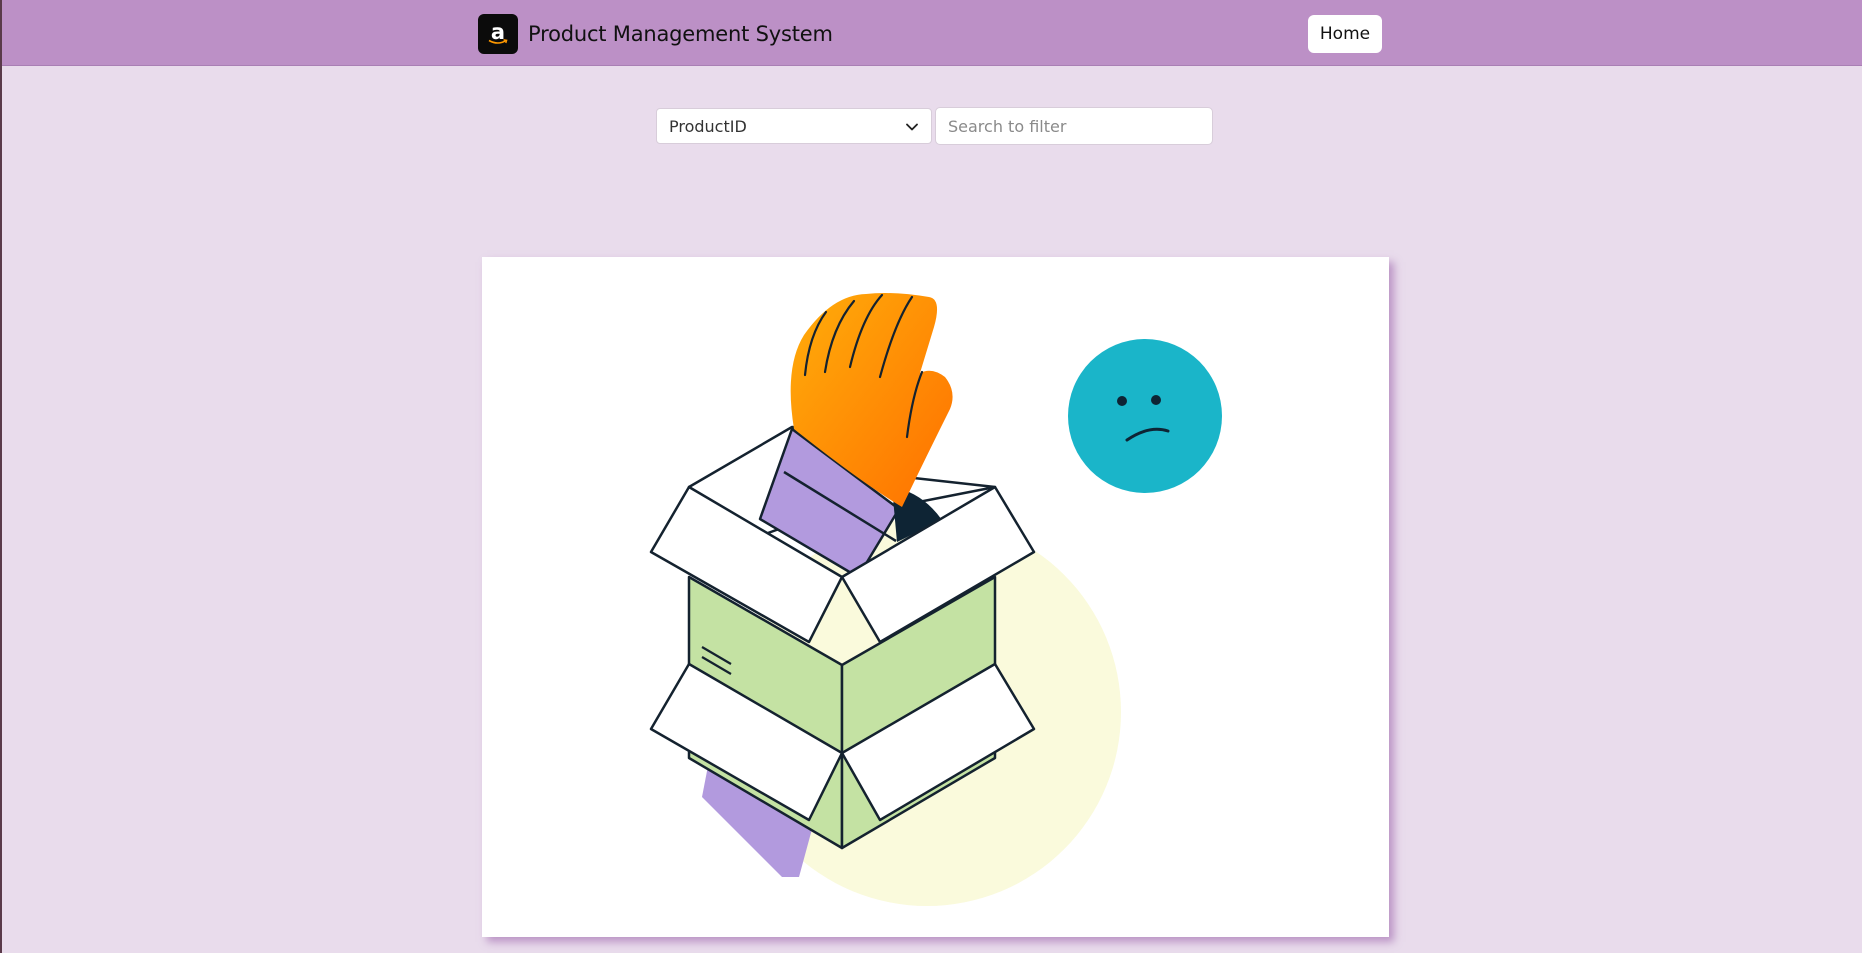 The width and height of the screenshot is (1862, 953). I want to click on brand: a Product Management System, so click(655, 34).